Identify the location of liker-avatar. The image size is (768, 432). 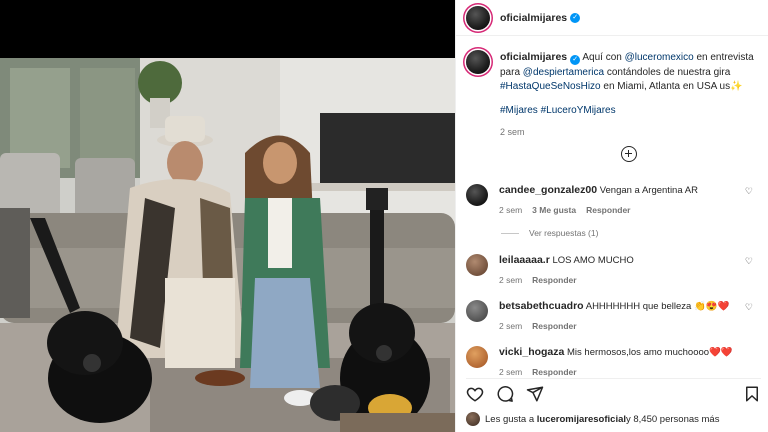
(473, 419).